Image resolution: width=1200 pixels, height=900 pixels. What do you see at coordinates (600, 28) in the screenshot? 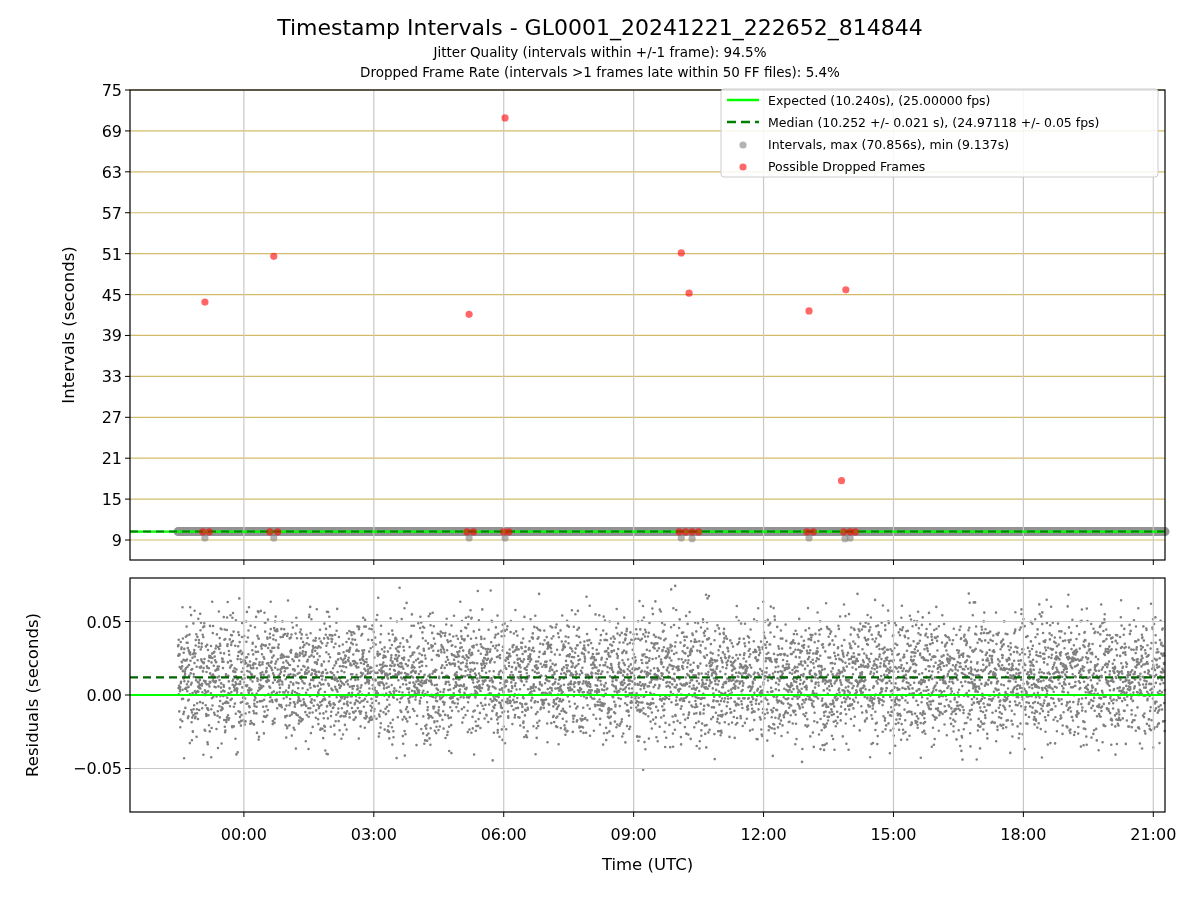
I see `figure-title: Timestamp Intervals - GL0001_20241221_222652_814844` at bounding box center [600, 28].